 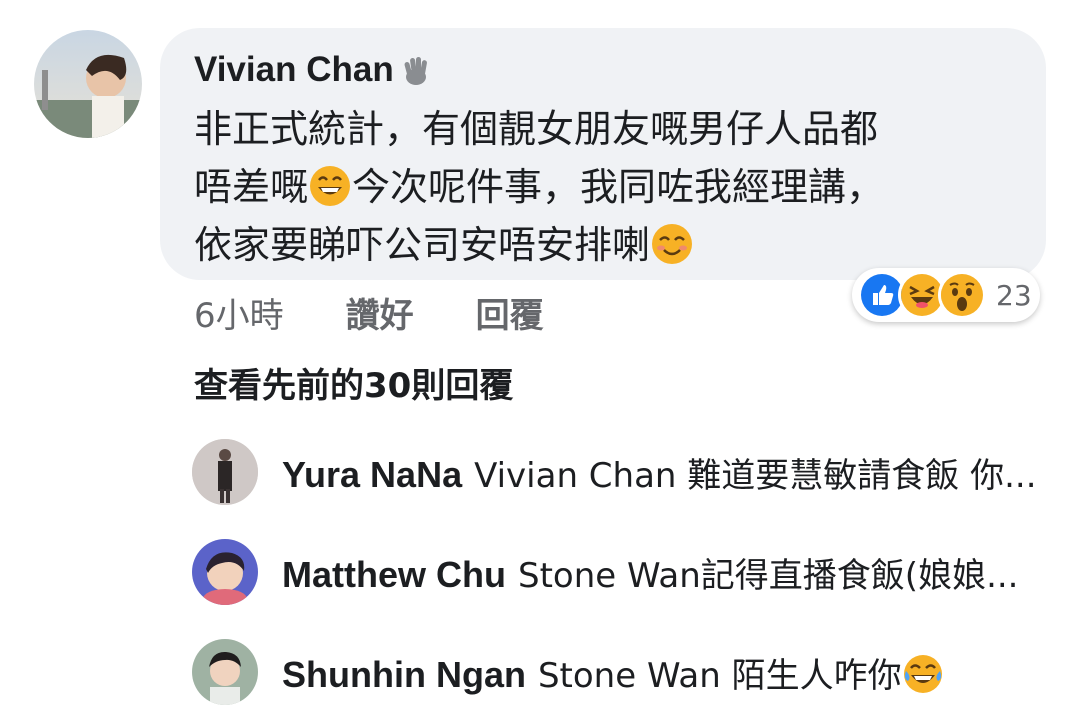 I want to click on commenter-avatar, so click(x=88, y=84).